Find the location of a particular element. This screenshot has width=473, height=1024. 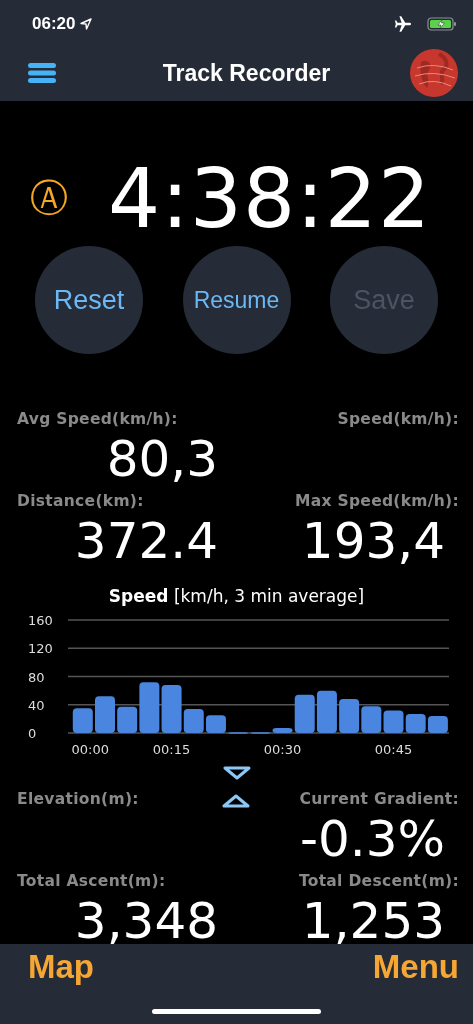

menu-button is located at coordinates (42, 73).